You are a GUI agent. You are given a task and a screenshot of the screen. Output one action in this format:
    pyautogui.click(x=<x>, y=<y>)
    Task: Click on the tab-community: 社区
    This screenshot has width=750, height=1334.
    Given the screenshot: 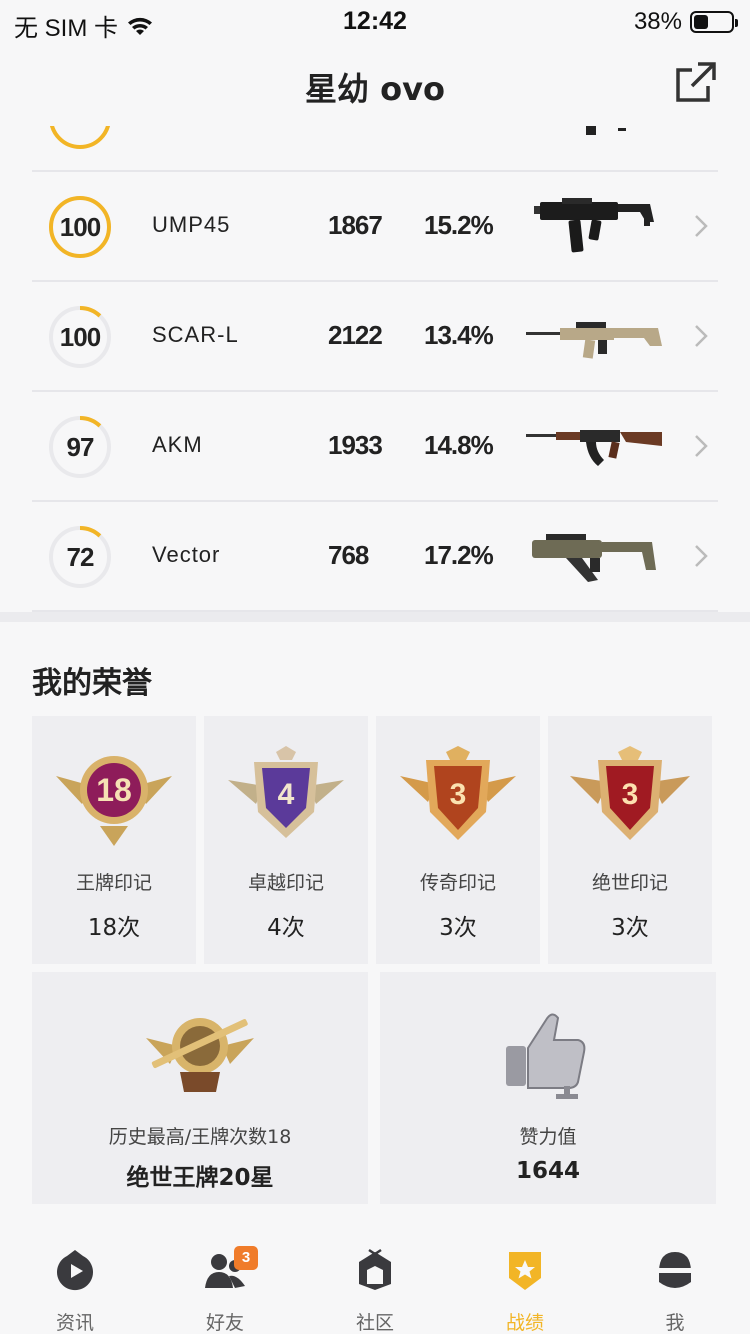 What is the action you would take?
    pyautogui.click(x=375, y=1284)
    